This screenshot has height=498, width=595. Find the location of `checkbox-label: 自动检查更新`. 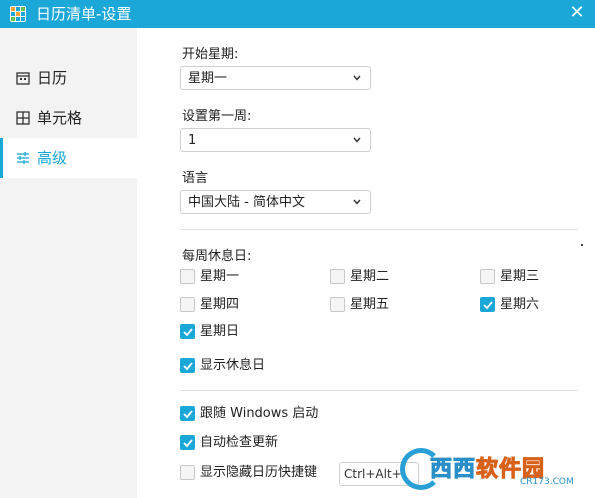

checkbox-label: 自动检查更新 is located at coordinates (239, 442).